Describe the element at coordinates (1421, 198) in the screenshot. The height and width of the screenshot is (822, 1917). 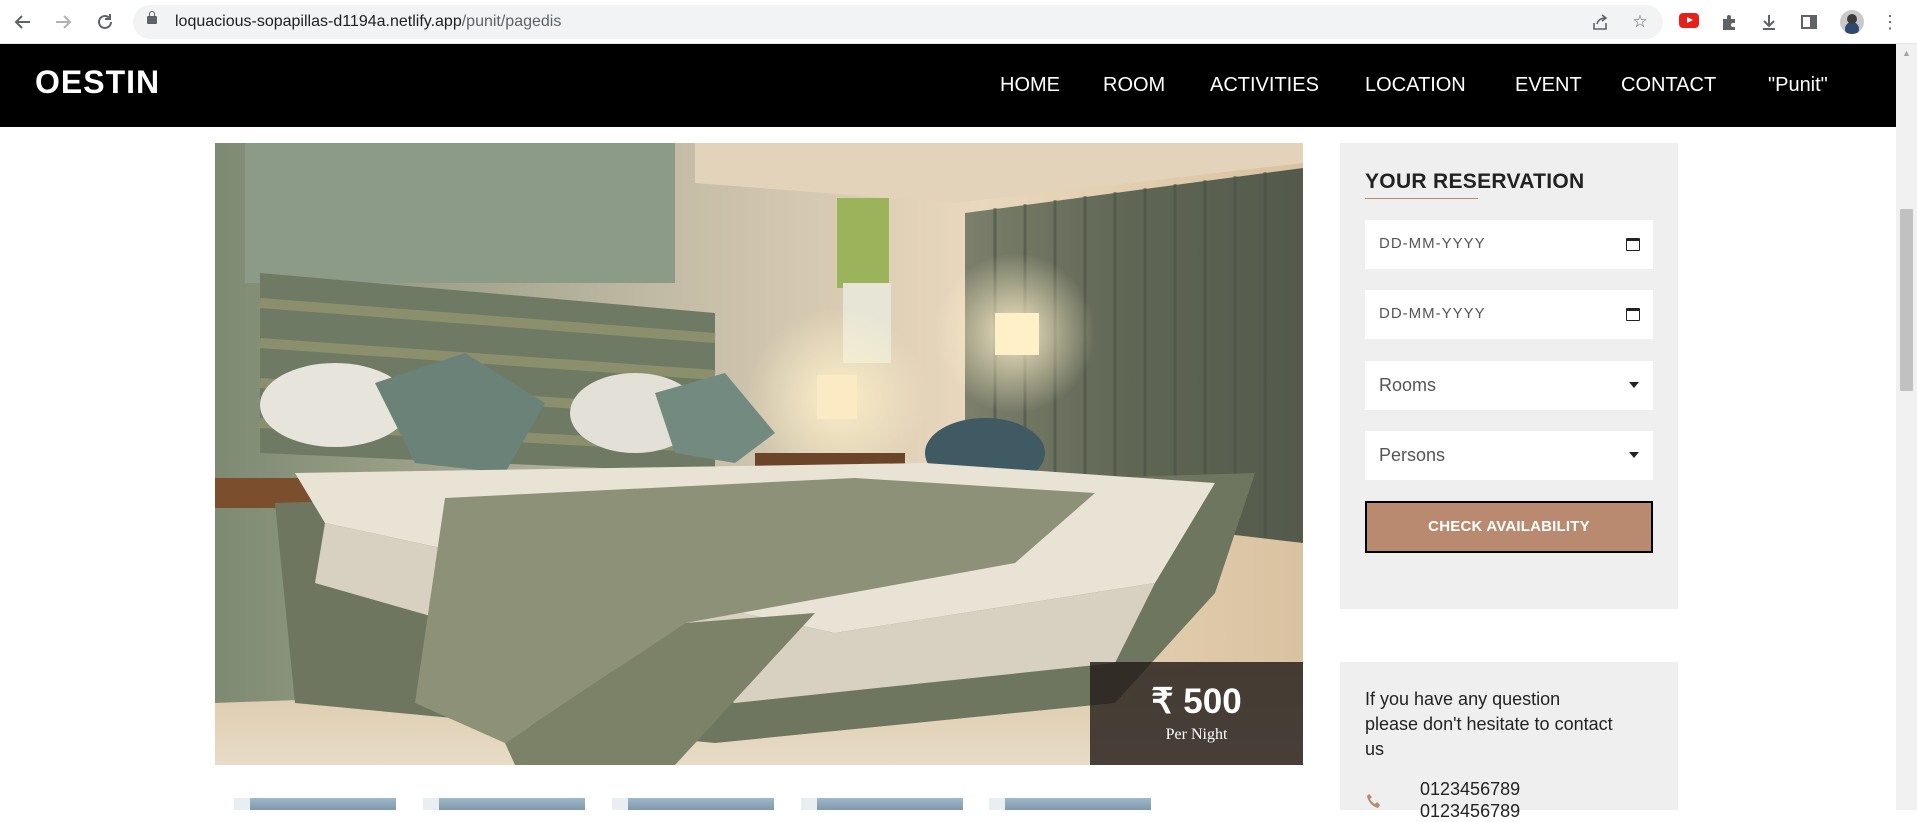
I see `title-underline` at that location.